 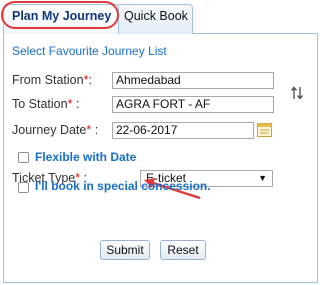 What do you see at coordinates (49, 130) in the screenshot?
I see `journey-date-label-text: Journey Date` at bounding box center [49, 130].